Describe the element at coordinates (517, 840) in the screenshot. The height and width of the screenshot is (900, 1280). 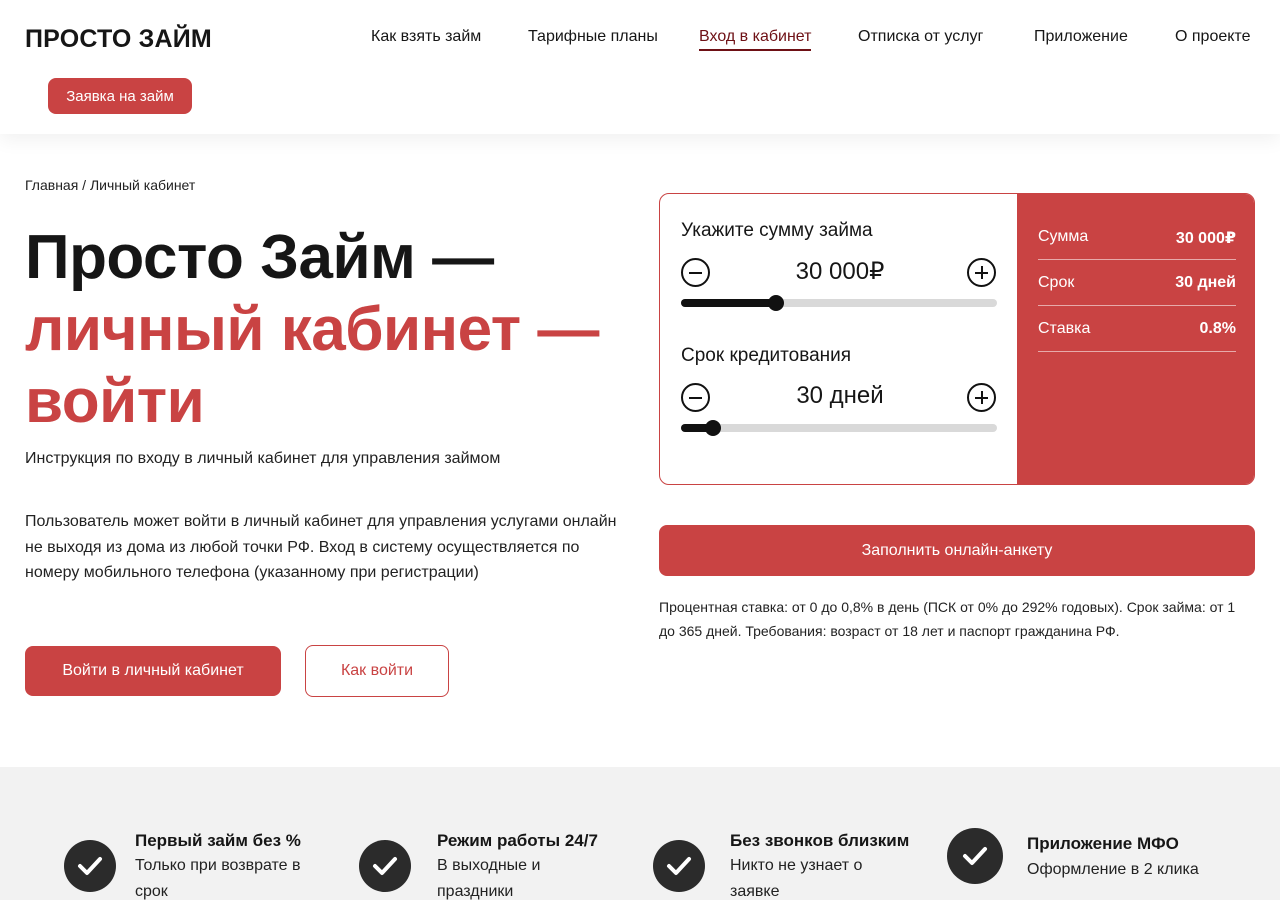
I see `feature-title: Режим работы 24/7` at that location.